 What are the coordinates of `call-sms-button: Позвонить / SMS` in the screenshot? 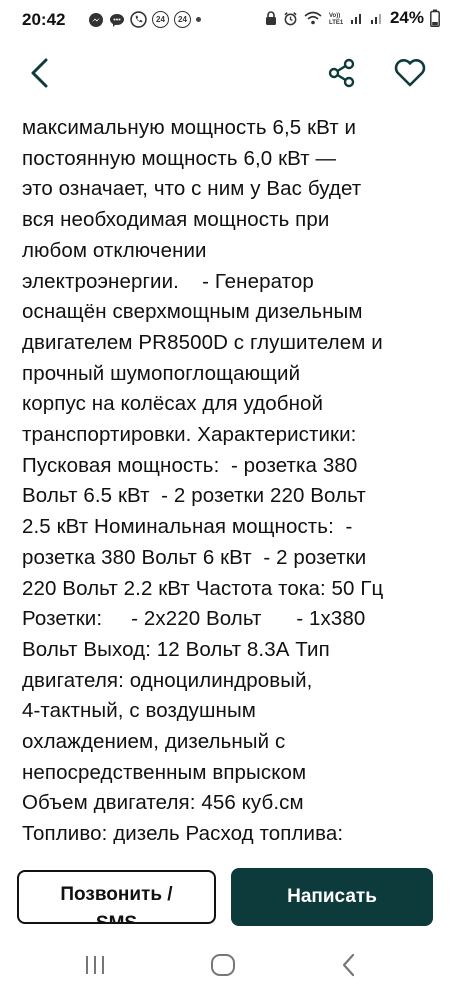 It's located at (116, 897).